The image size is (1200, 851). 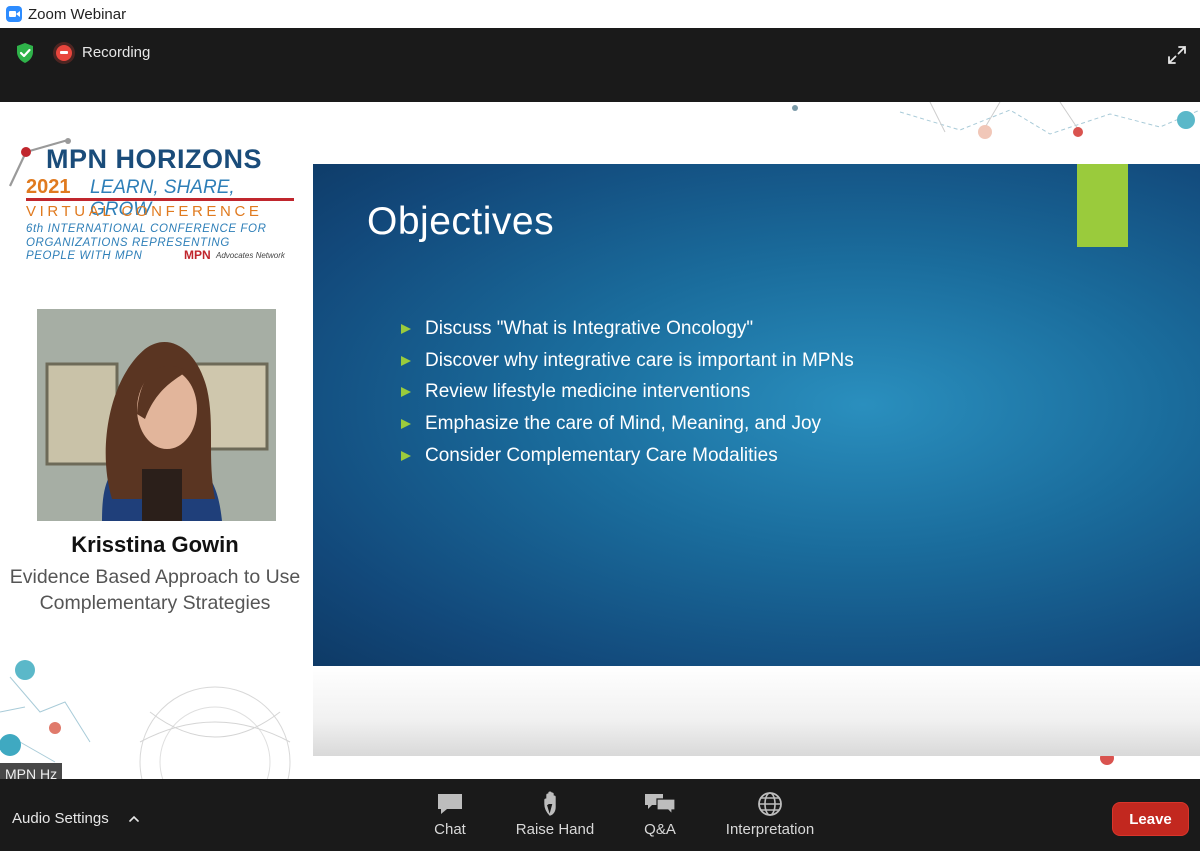 I want to click on speaker-video, so click(x=156, y=415).